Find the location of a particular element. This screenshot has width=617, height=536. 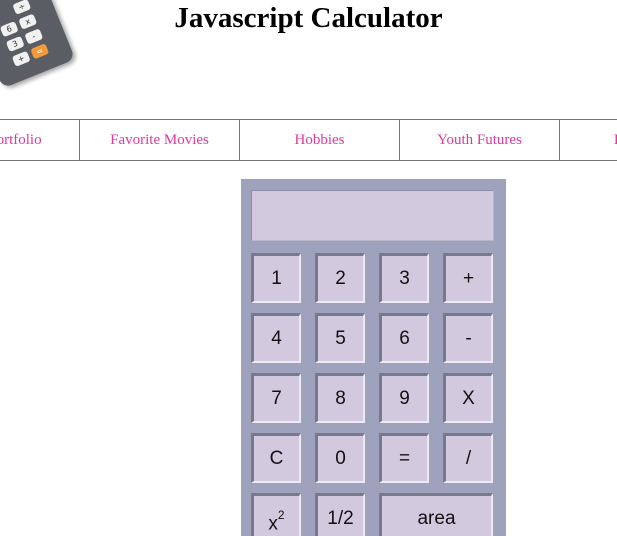

key-5-button: 5 is located at coordinates (340, 338).